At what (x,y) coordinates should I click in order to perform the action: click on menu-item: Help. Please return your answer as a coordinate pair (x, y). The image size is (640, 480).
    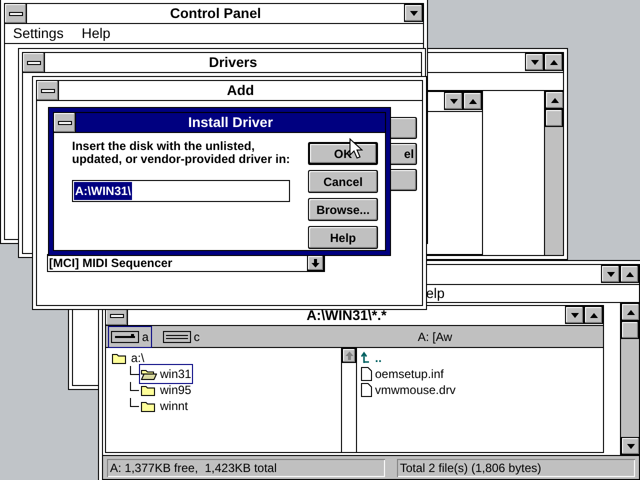
    Looking at the image, I should click on (96, 33).